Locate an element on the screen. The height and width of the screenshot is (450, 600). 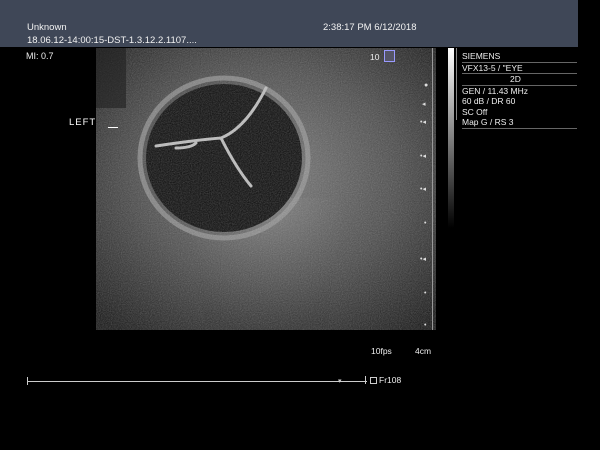
depth-value: 4cm is located at coordinates (423, 351).